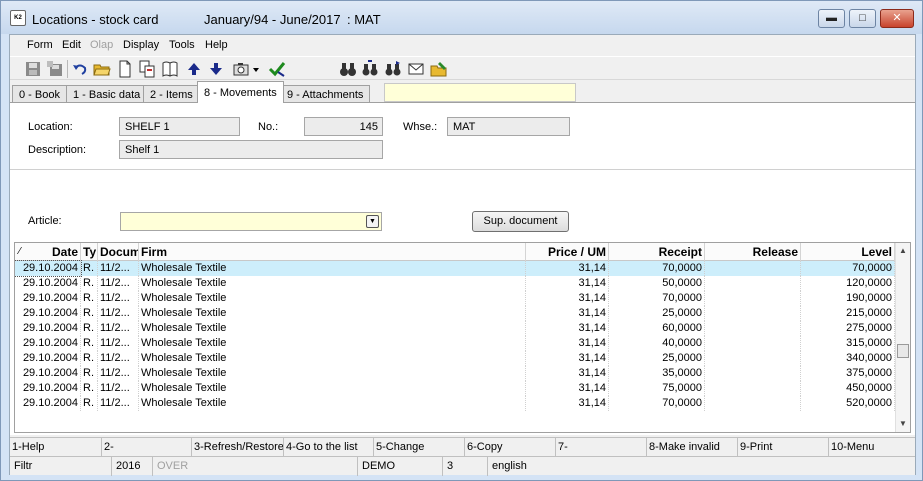  What do you see at coordinates (277, 69) in the screenshot?
I see `confirm-icon` at bounding box center [277, 69].